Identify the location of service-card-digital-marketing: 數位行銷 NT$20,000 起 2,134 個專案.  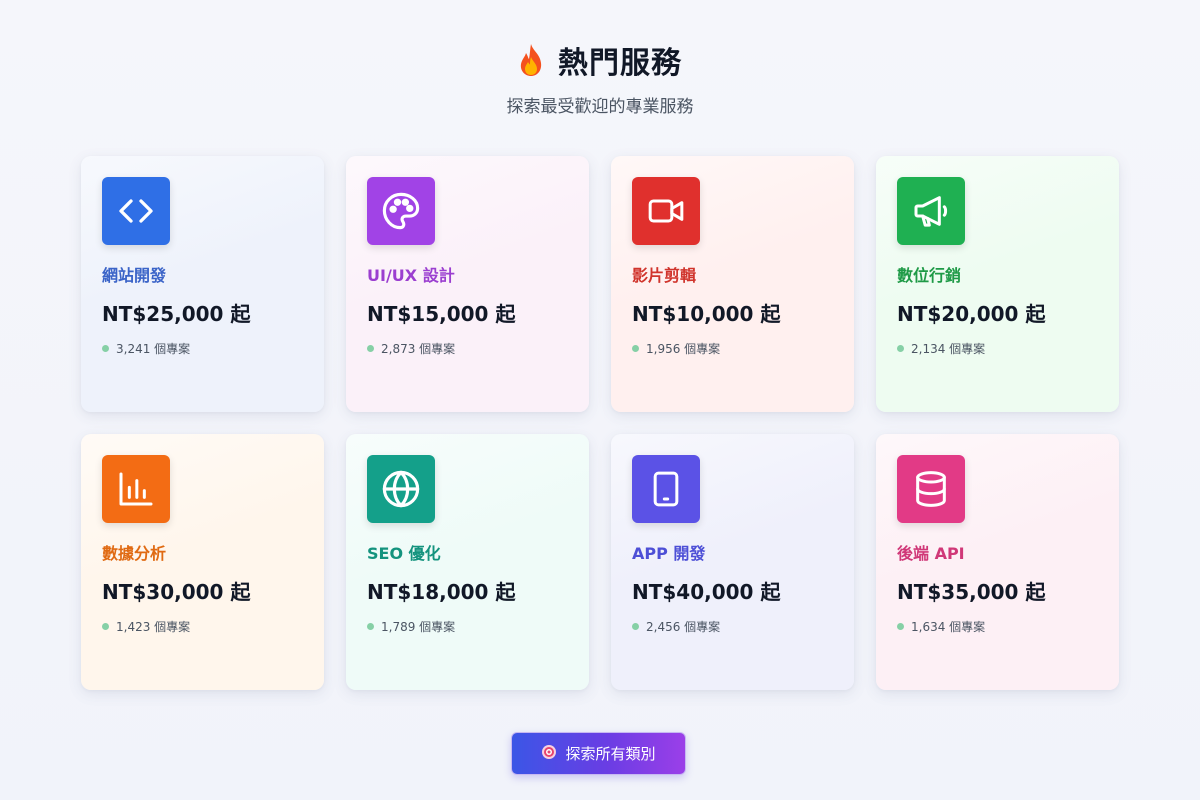
(997, 284).